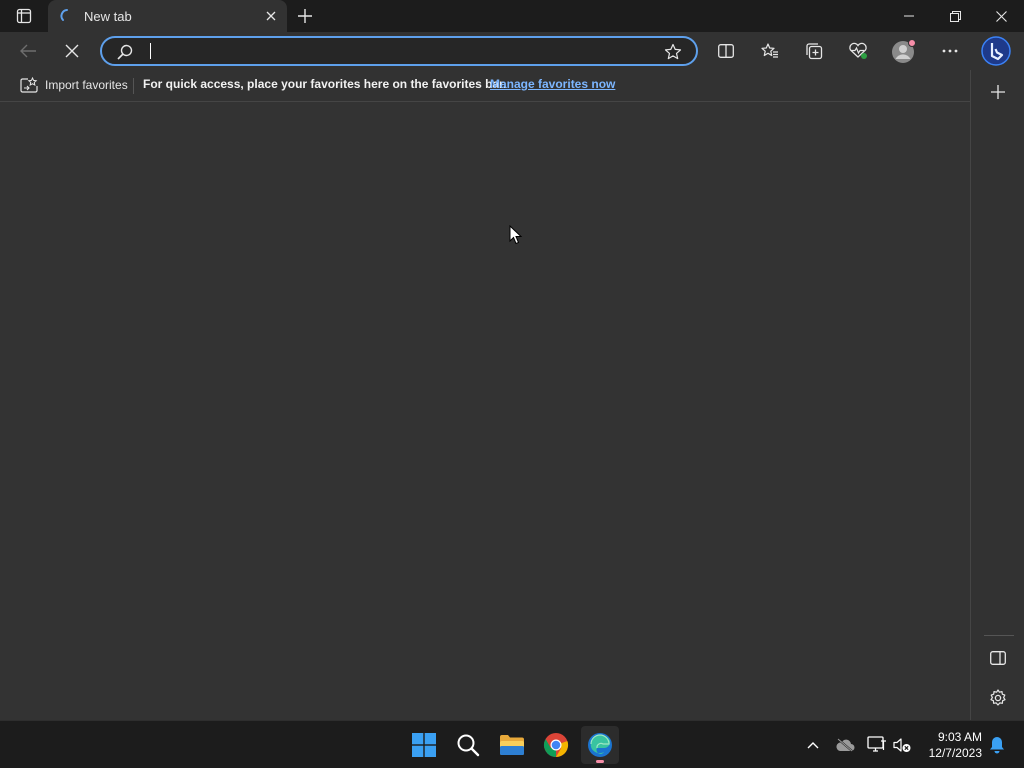 Image resolution: width=1024 pixels, height=768 pixels. Describe the element at coordinates (24, 16) in the screenshot. I see `tab-actions-icon` at that location.